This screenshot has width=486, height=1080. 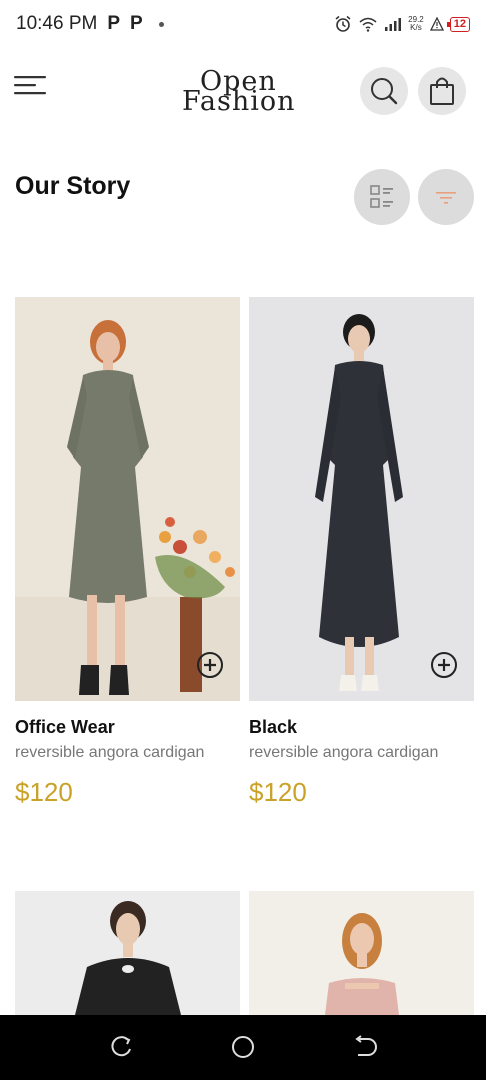 I want to click on home-icon, so click(x=243, y=1047).